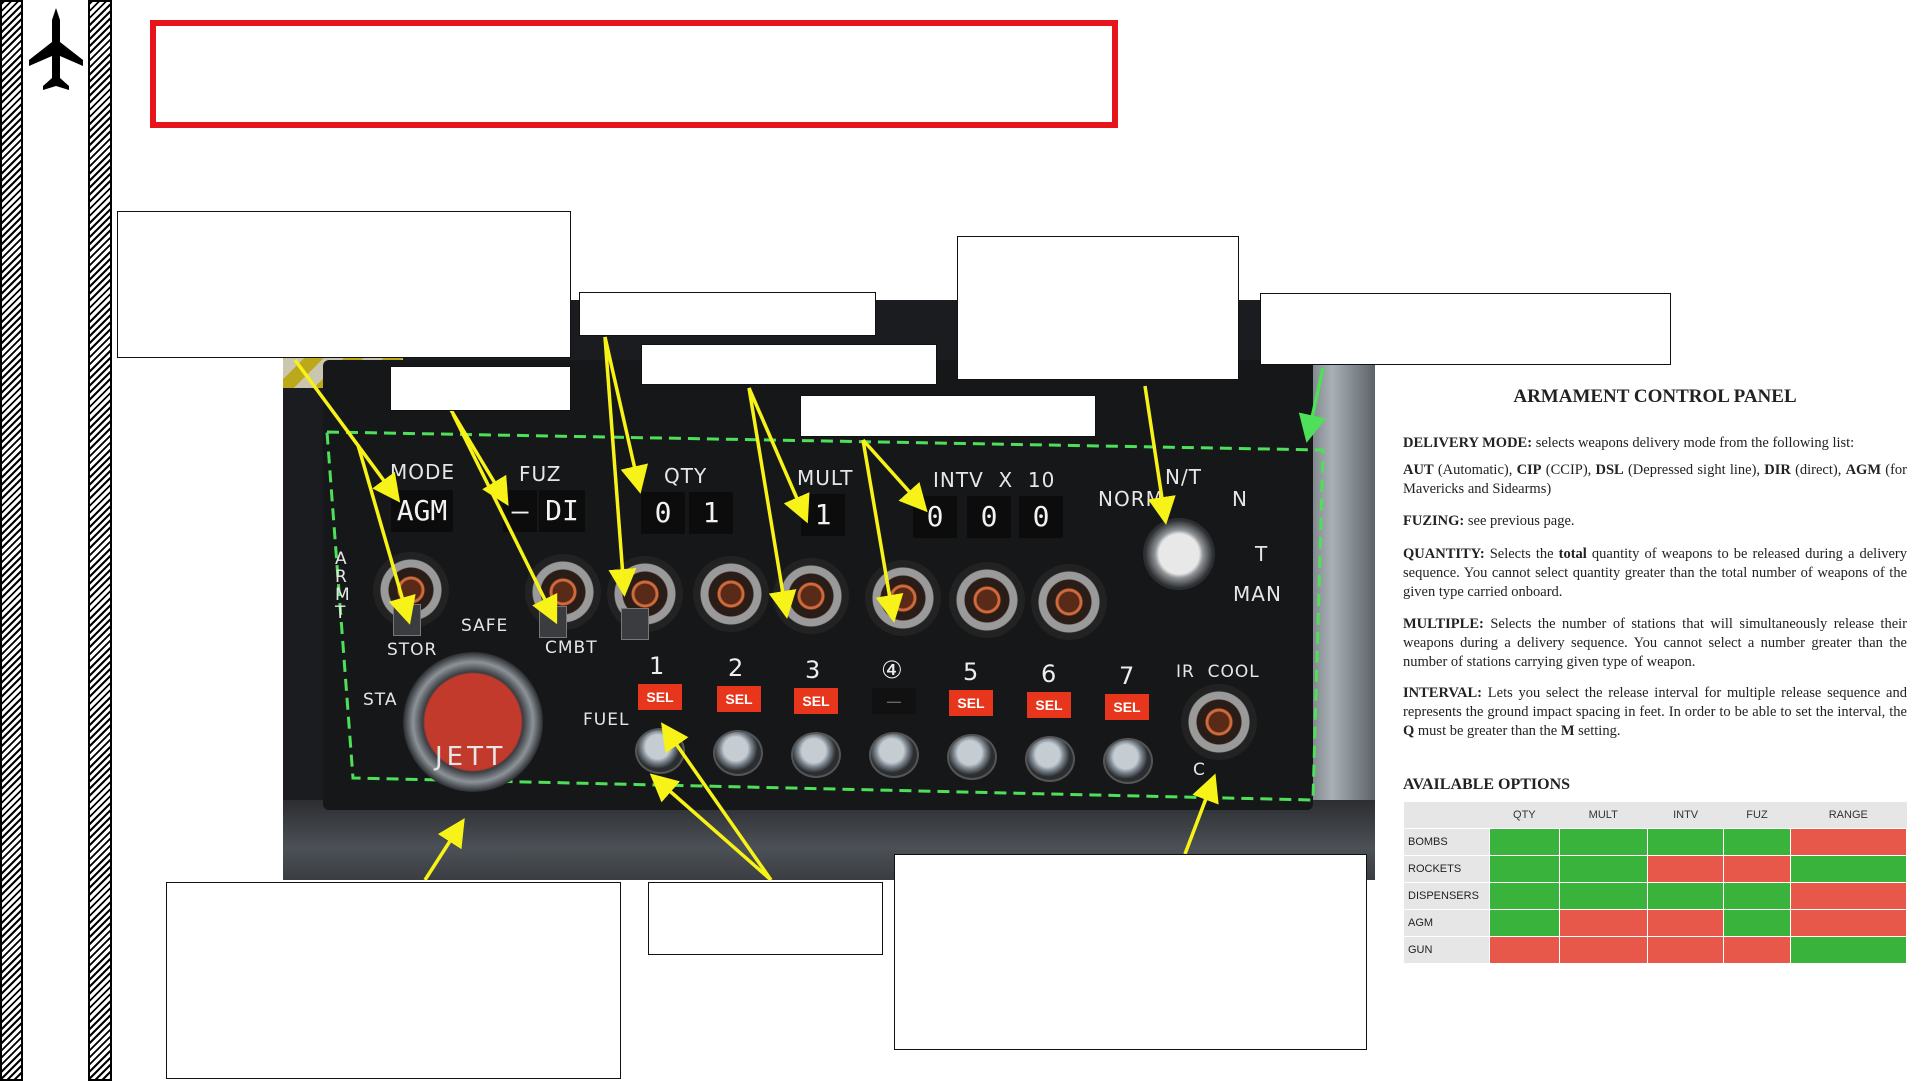 The width and height of the screenshot is (1921, 1081). I want to click on mode-agm: AGM, so click(1863, 470).